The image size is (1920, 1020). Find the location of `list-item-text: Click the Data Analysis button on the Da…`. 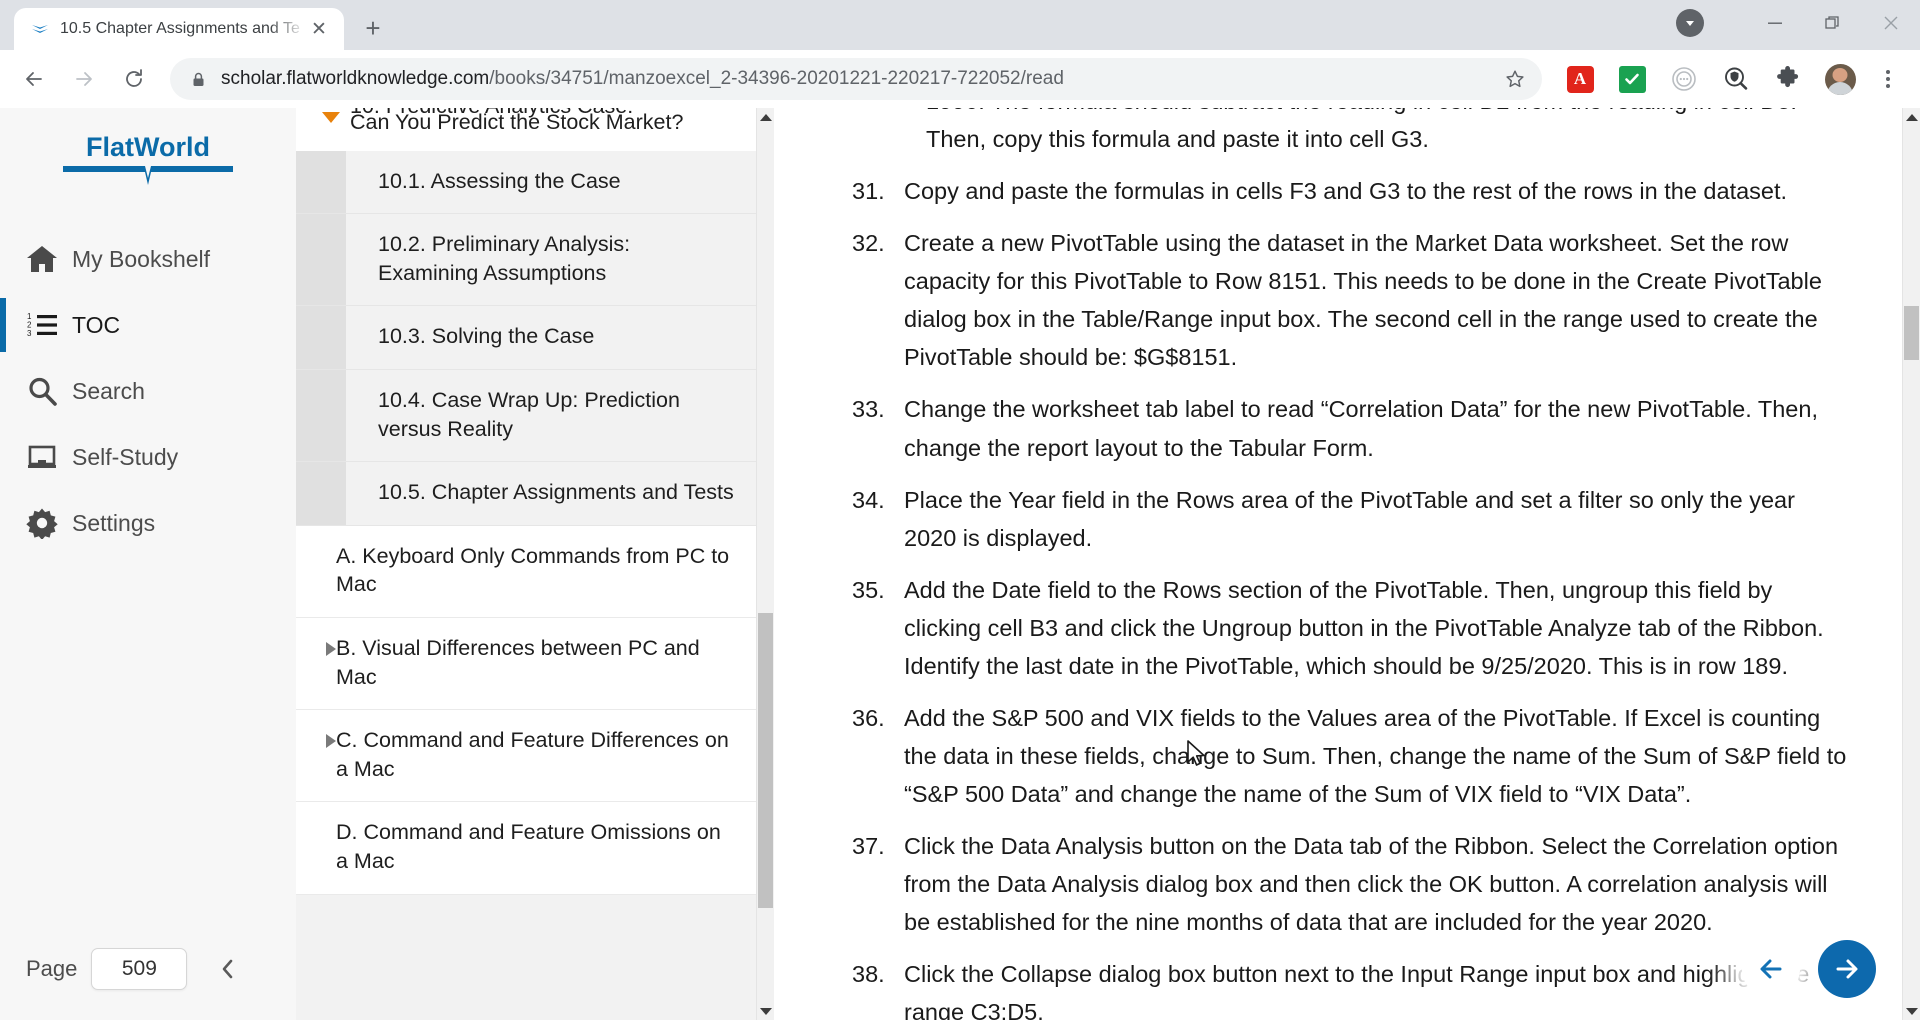

list-item-text: Click the Data Analysis button on the Da… is located at coordinates (1371, 884).